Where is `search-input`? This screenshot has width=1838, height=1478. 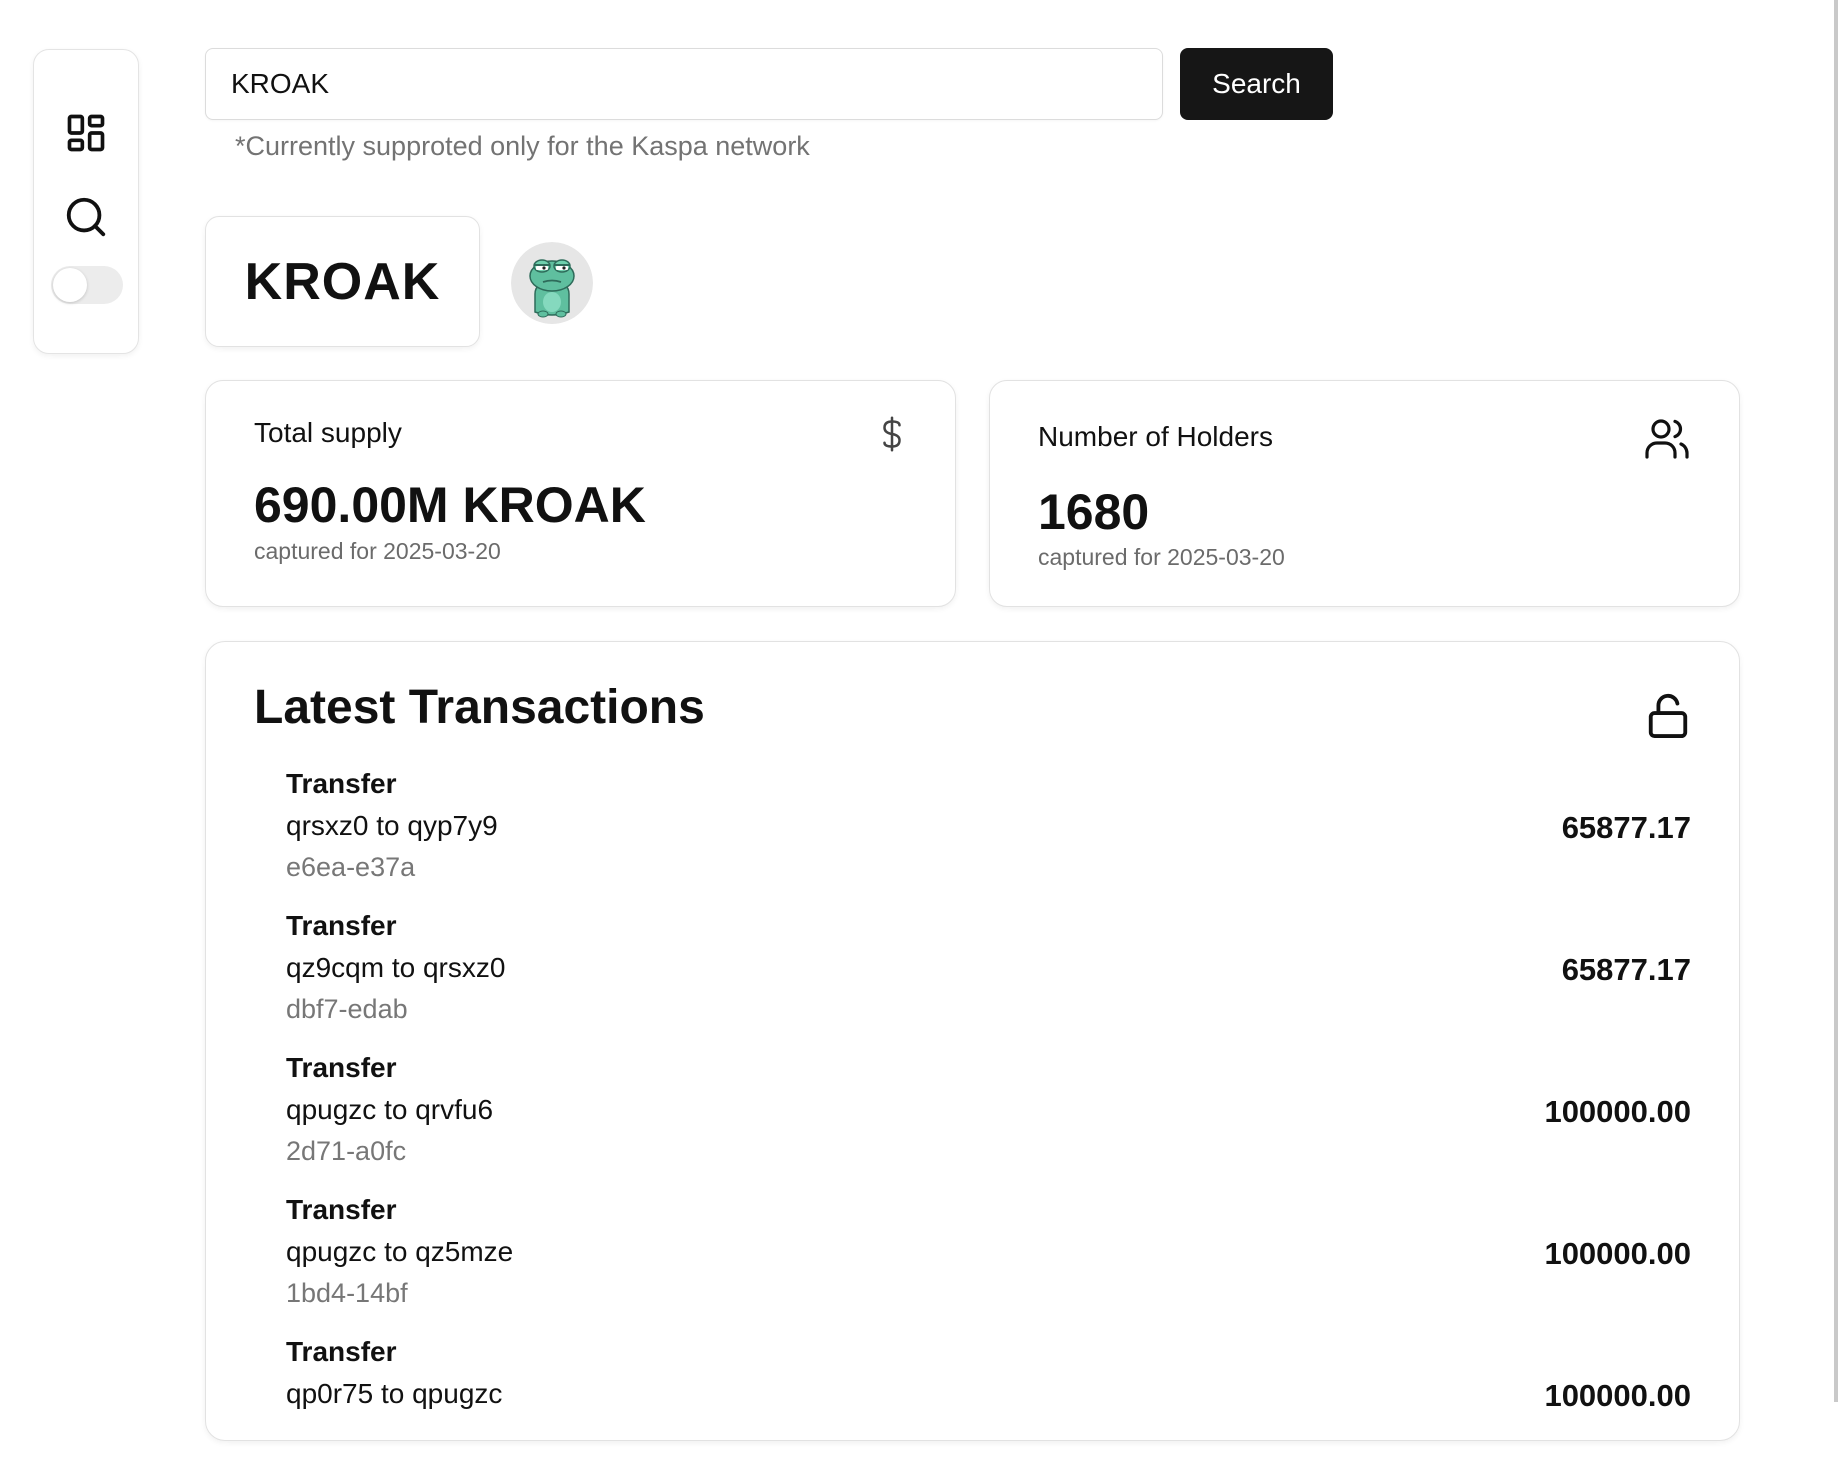
search-input is located at coordinates (684, 84).